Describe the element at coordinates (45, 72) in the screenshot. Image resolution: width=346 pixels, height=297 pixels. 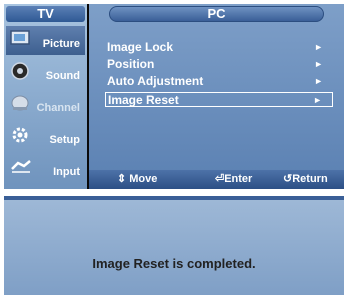
I see `sidebar-item-sound: Sound` at that location.